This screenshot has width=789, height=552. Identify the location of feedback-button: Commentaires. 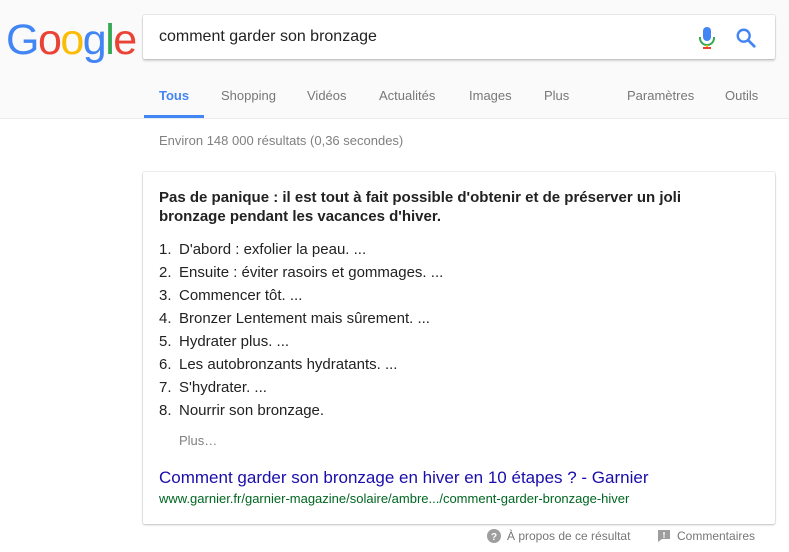
(706, 536).